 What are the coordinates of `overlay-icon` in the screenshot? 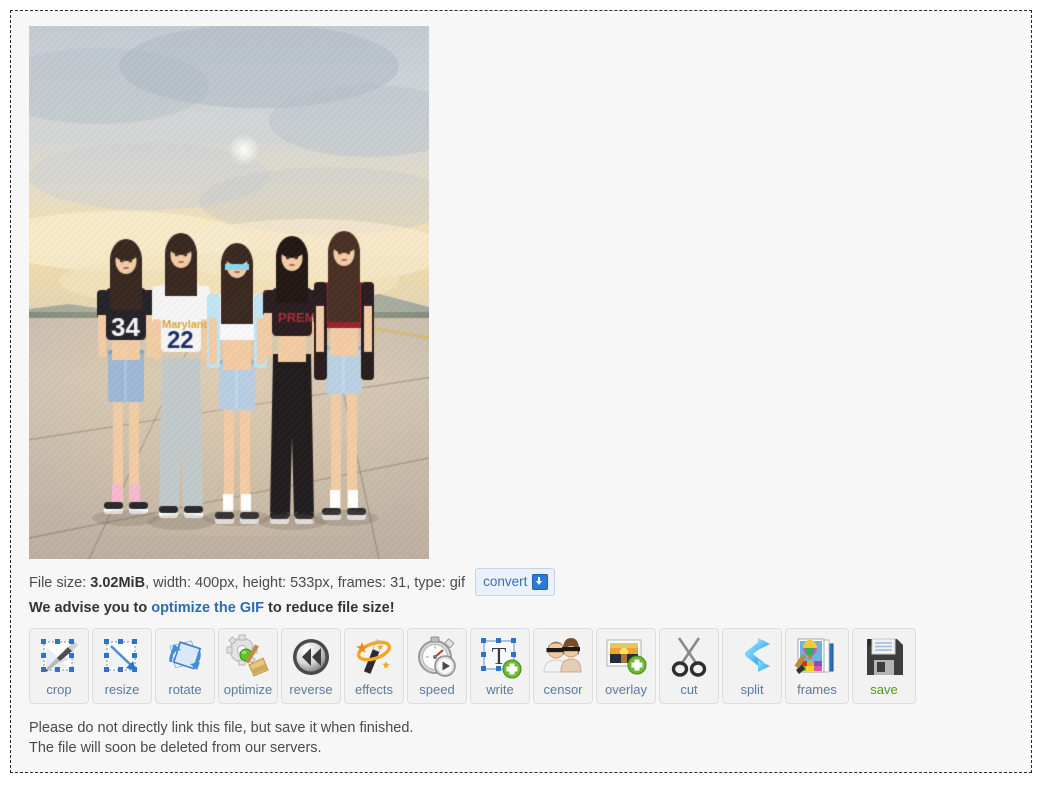 It's located at (626, 657).